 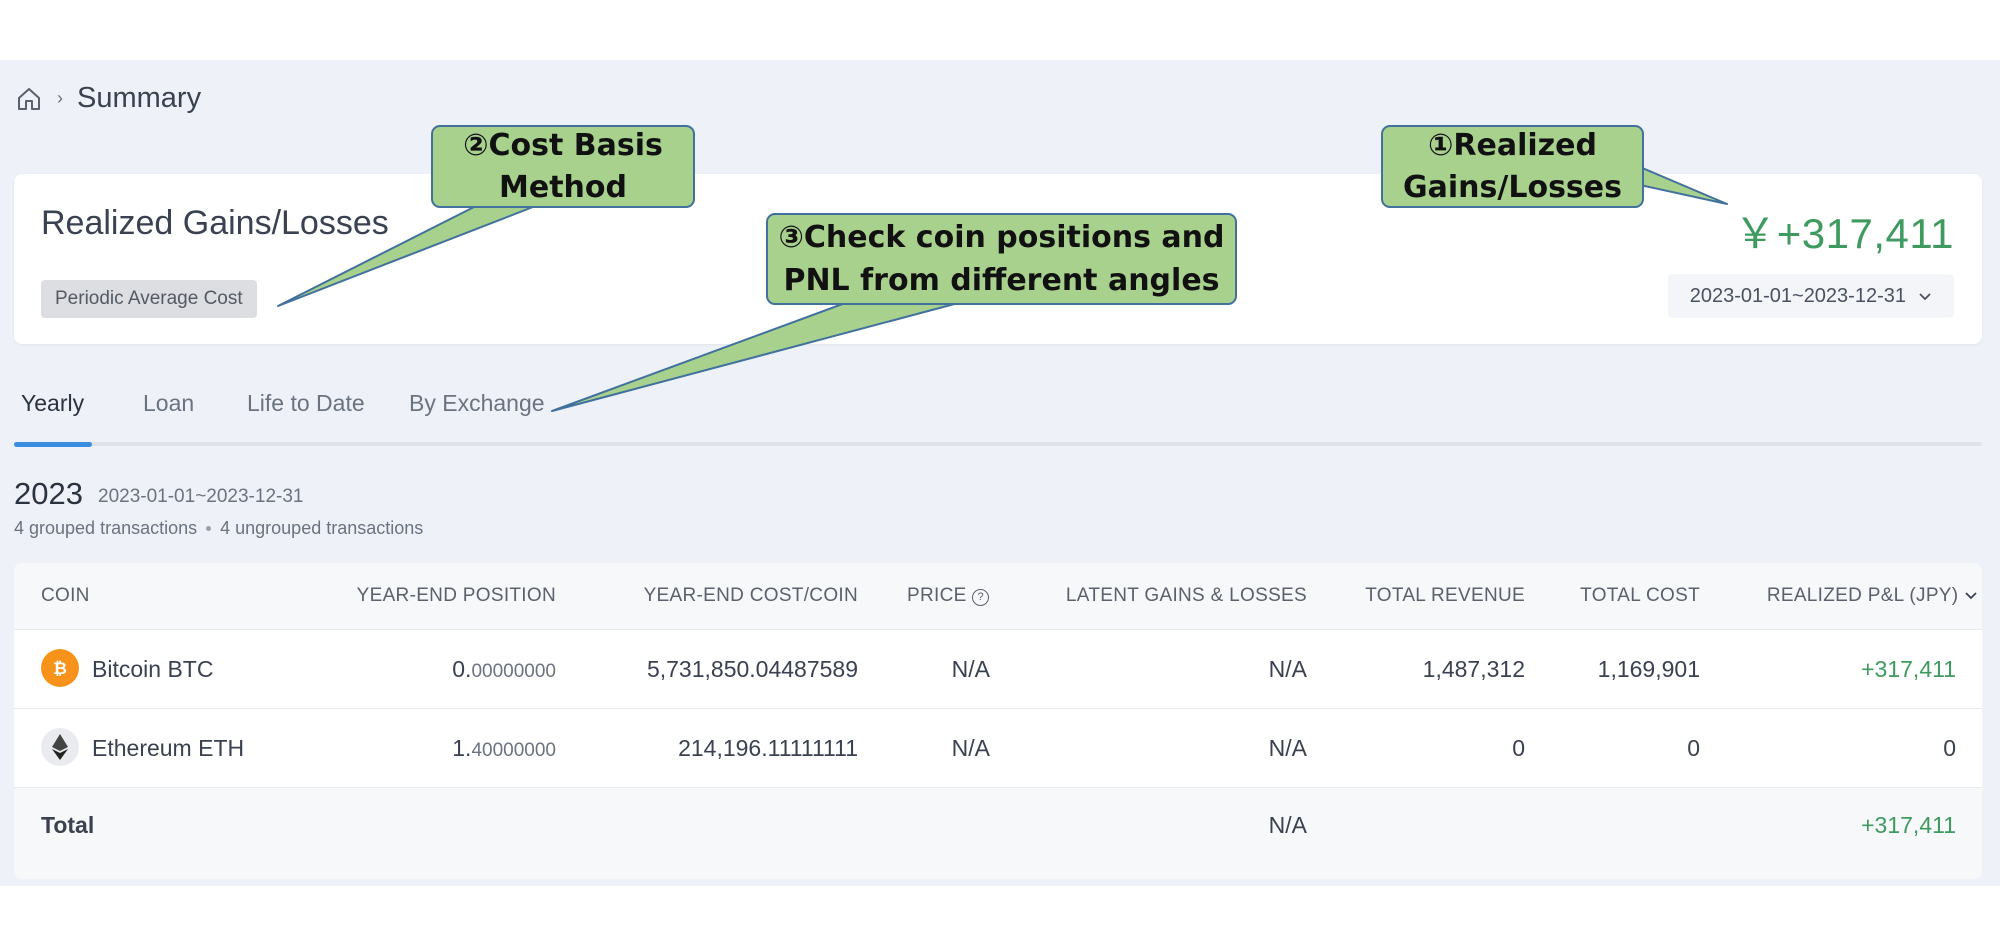 I want to click on callout-2-line2: Method, so click(x=563, y=187).